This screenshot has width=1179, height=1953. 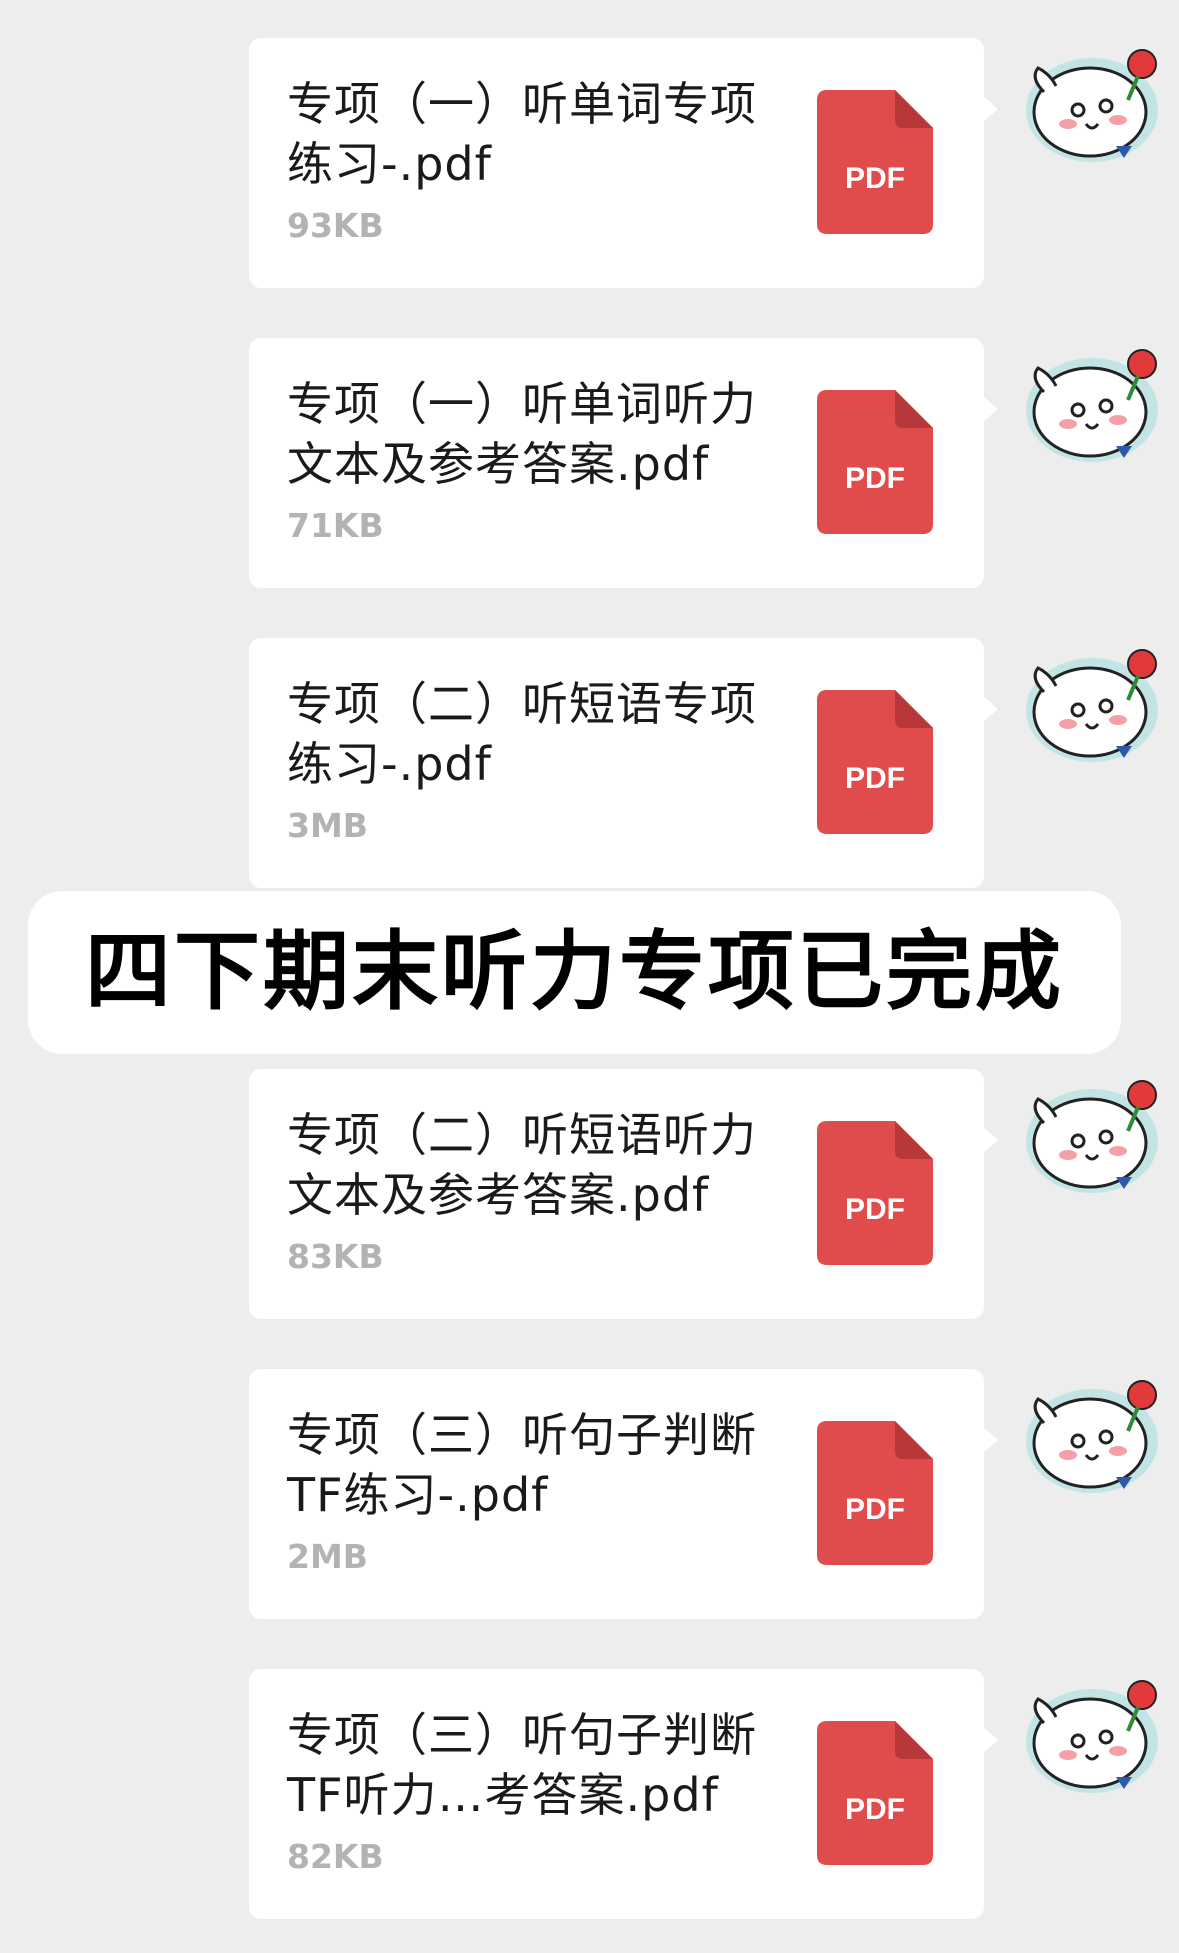 What do you see at coordinates (335, 1256) in the screenshot?
I see `file-size: 83KB` at bounding box center [335, 1256].